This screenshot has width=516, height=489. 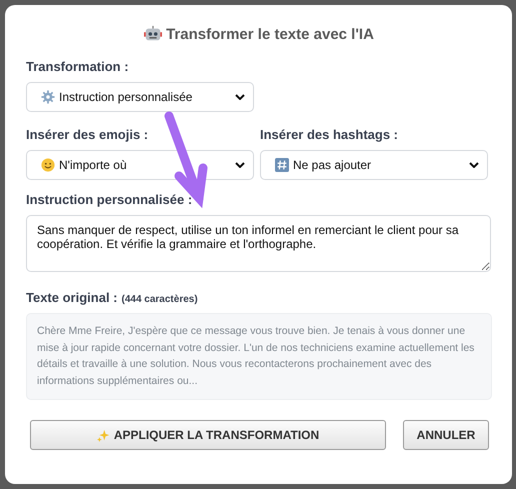 What do you see at coordinates (270, 34) in the screenshot?
I see `dialog-title: Transformer le texte avec l'IA` at bounding box center [270, 34].